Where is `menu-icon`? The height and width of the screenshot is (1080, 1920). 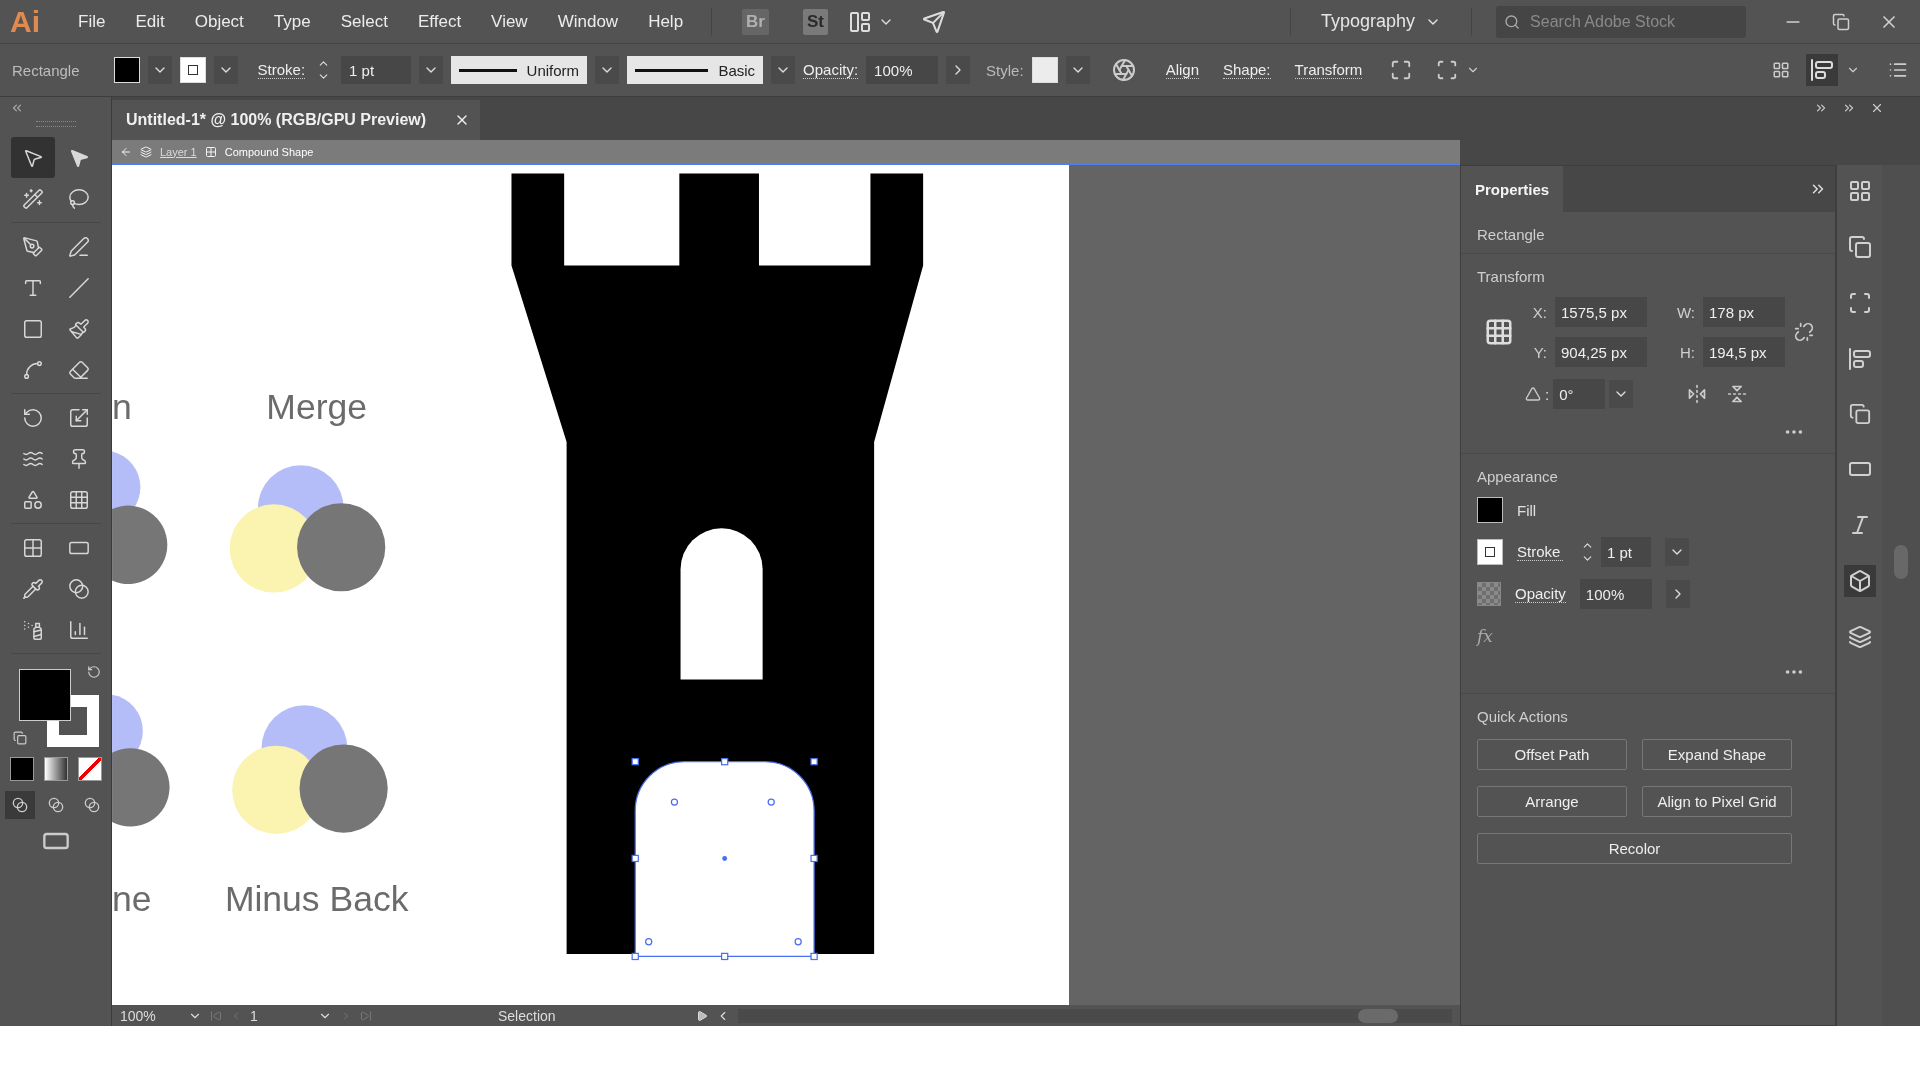
menu-icon is located at coordinates (1898, 70).